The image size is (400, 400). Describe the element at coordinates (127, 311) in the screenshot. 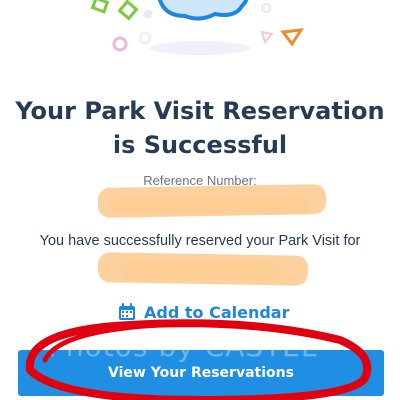

I see `calendar-icon` at that location.